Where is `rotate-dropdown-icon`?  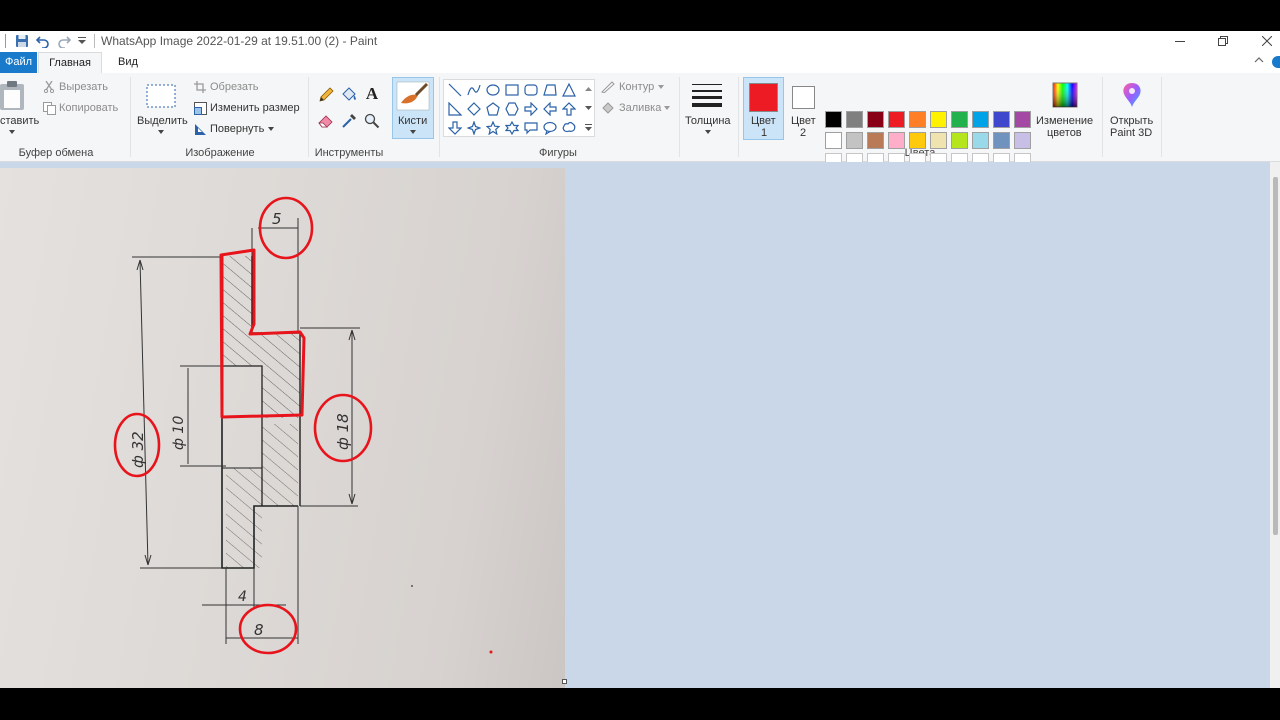
rotate-dropdown-icon is located at coordinates (271, 129).